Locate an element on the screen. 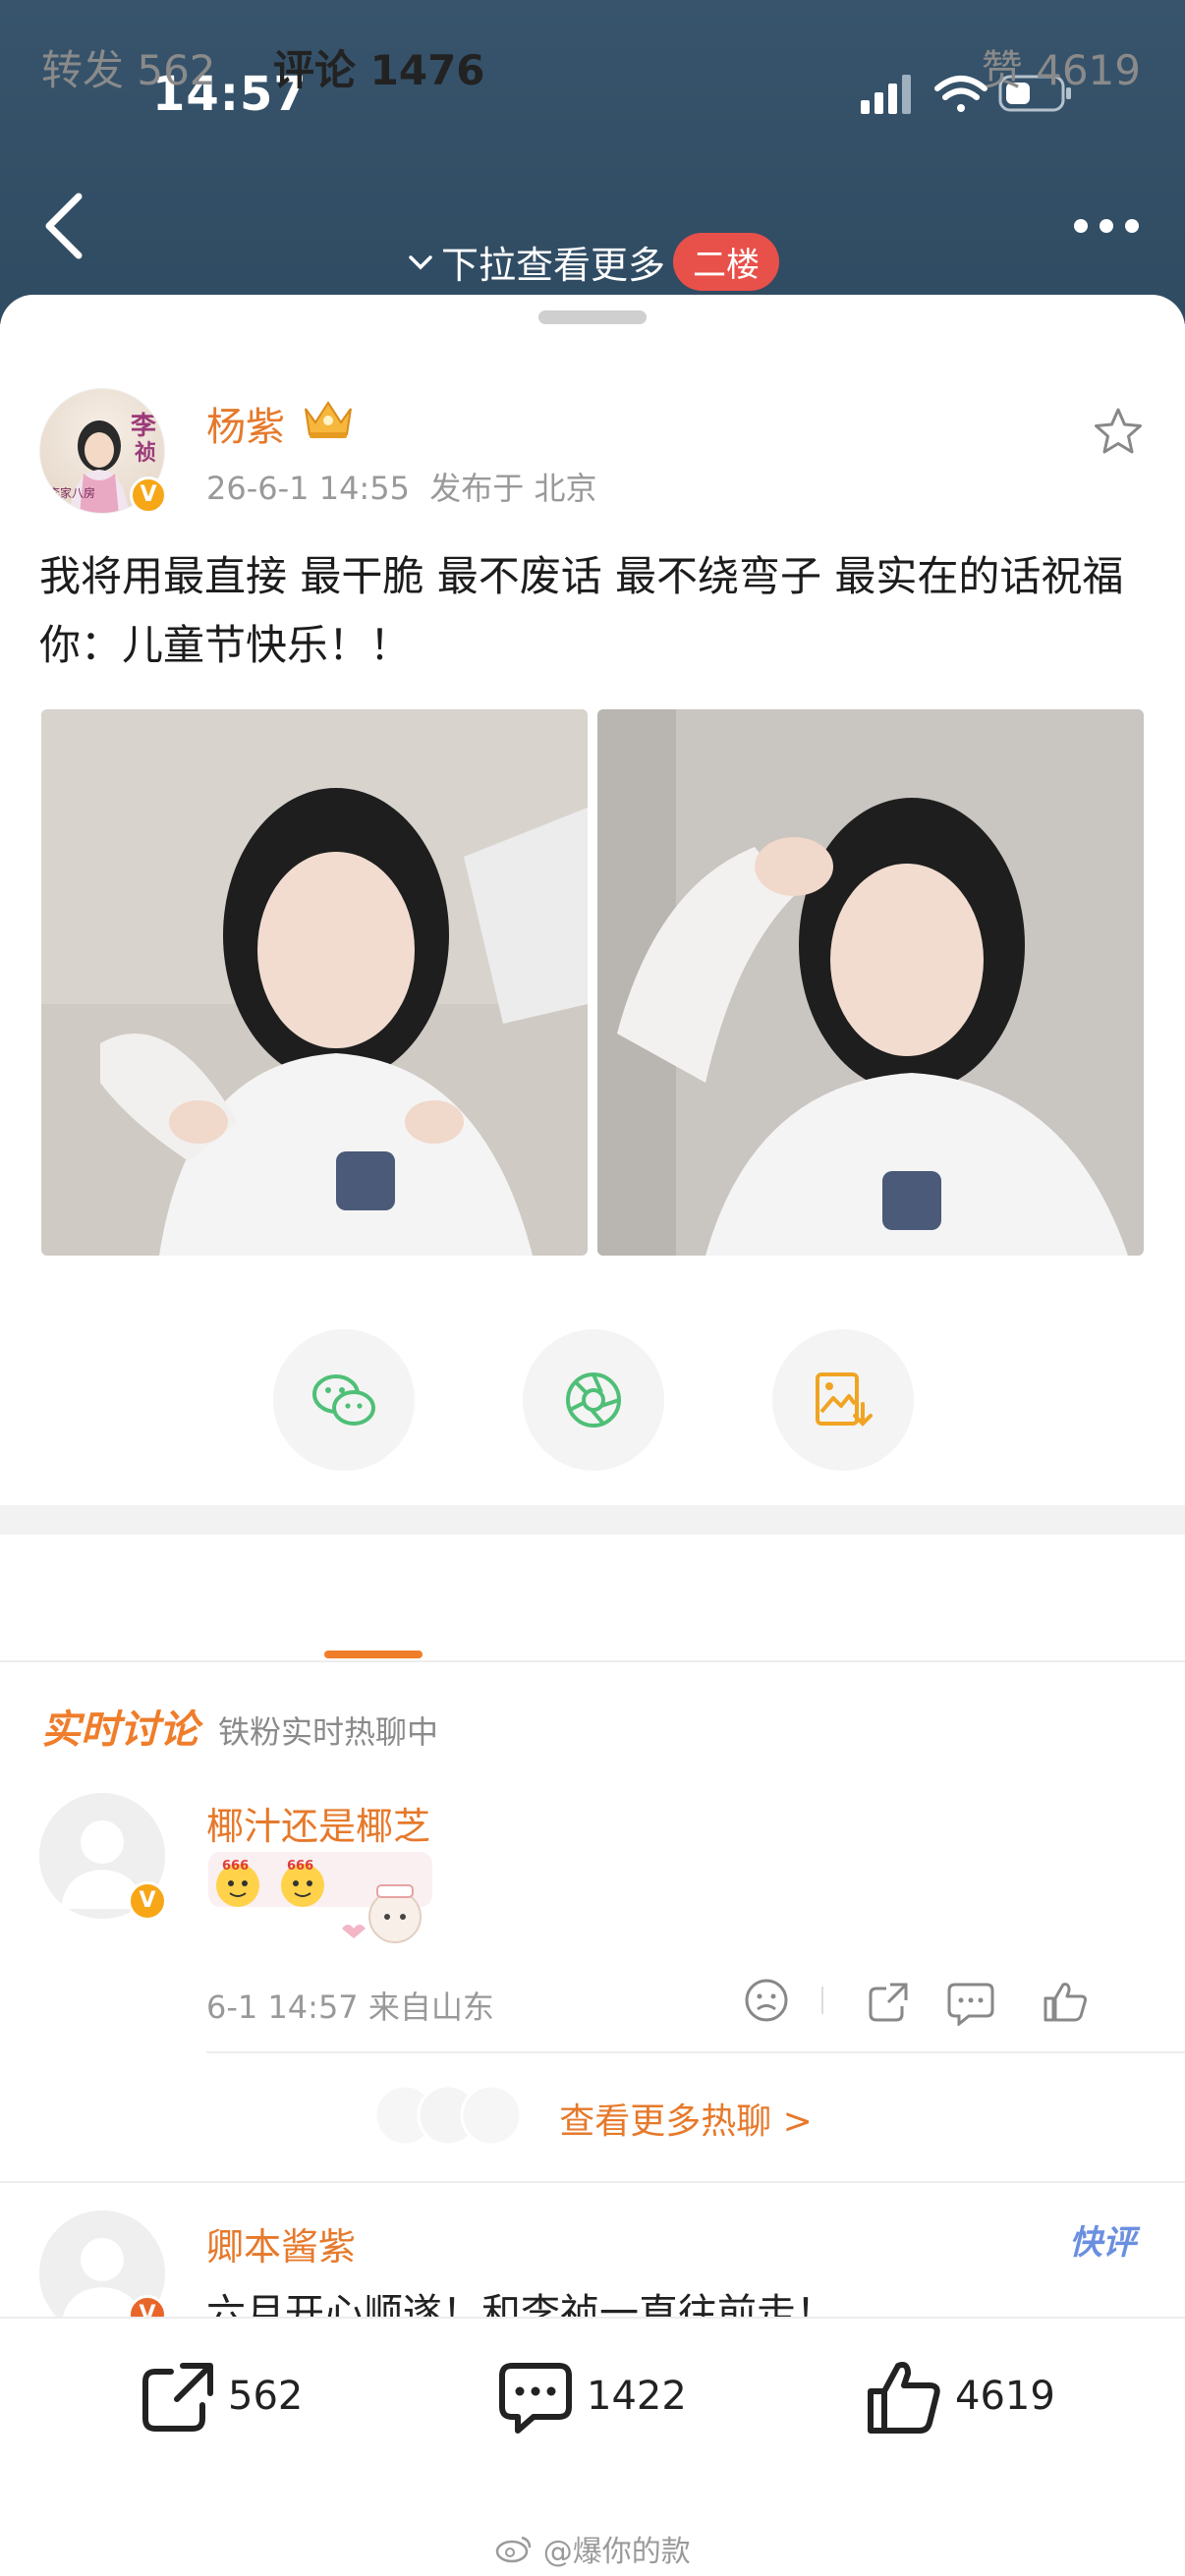 Image resolution: width=1185 pixels, height=2576 pixels. tab-comment: 评论 1476 is located at coordinates (379, 67).